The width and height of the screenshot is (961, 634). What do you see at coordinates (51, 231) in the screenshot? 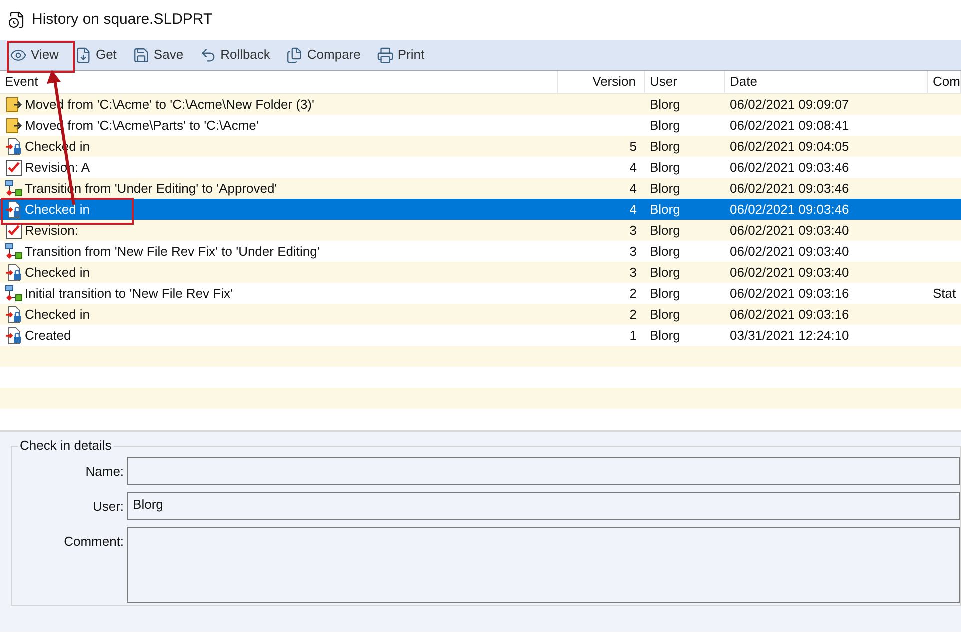
I see `table-cell-text: Revision:` at bounding box center [51, 231].